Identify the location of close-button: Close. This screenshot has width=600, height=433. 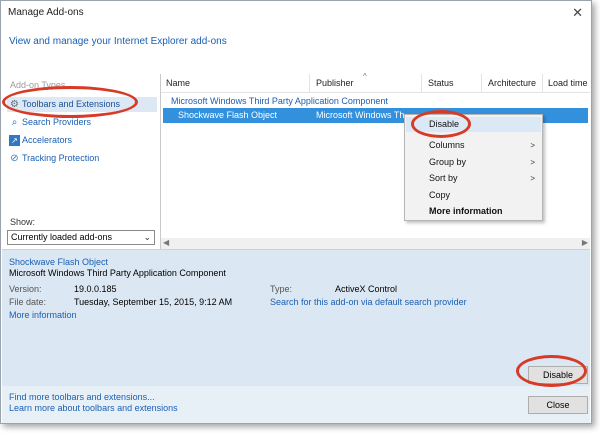
(558, 405).